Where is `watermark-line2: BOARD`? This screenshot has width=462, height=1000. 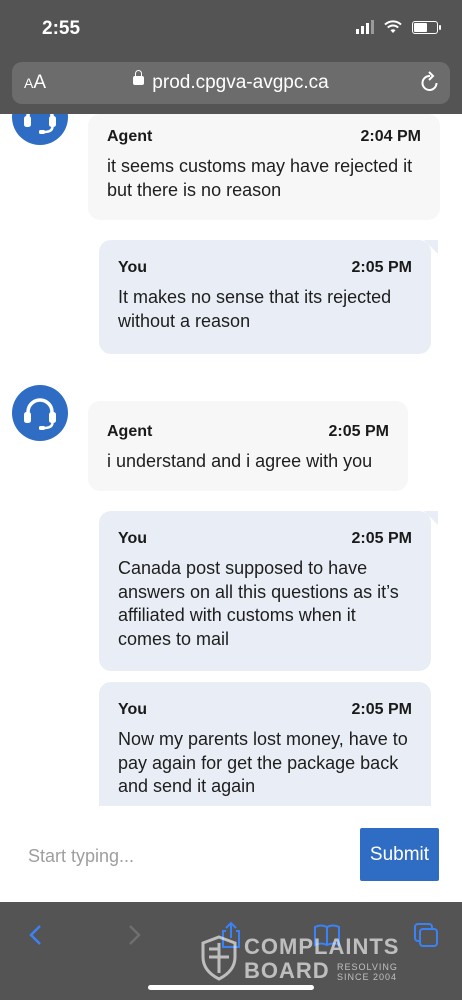 watermark-line2: BOARD is located at coordinates (287, 970).